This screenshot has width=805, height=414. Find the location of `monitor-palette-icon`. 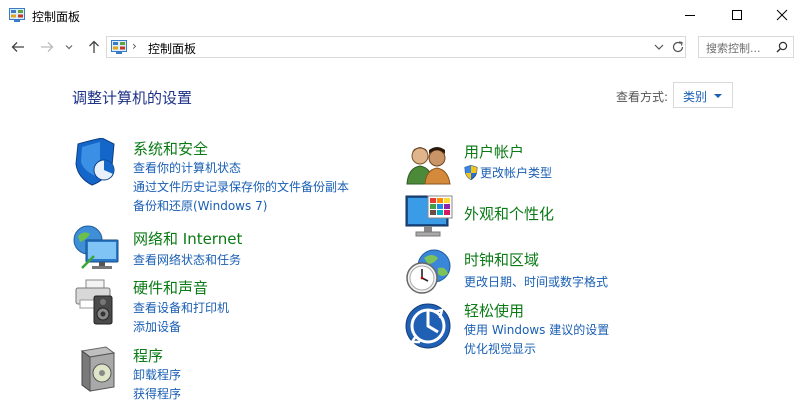

monitor-palette-icon is located at coordinates (429, 216).